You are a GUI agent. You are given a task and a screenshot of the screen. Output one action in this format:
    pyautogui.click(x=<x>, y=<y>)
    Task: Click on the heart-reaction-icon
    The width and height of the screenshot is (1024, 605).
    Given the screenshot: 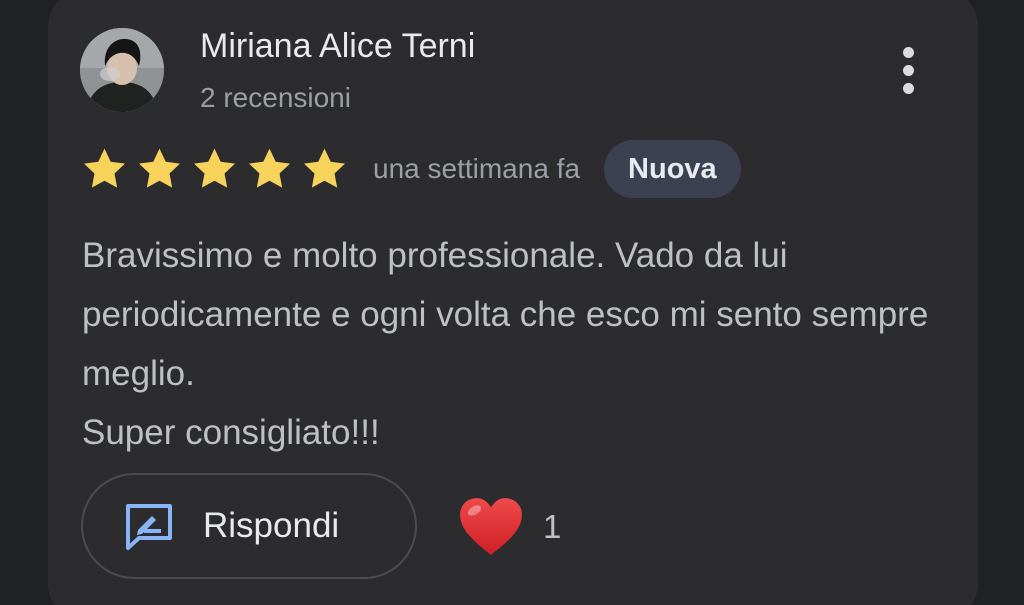 What is the action you would take?
    pyautogui.click(x=491, y=526)
    